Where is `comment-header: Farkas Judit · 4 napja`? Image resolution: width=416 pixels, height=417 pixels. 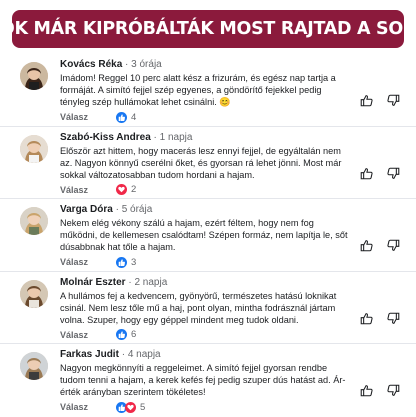 comment-header: Farkas Judit · 4 napja is located at coordinates (110, 354).